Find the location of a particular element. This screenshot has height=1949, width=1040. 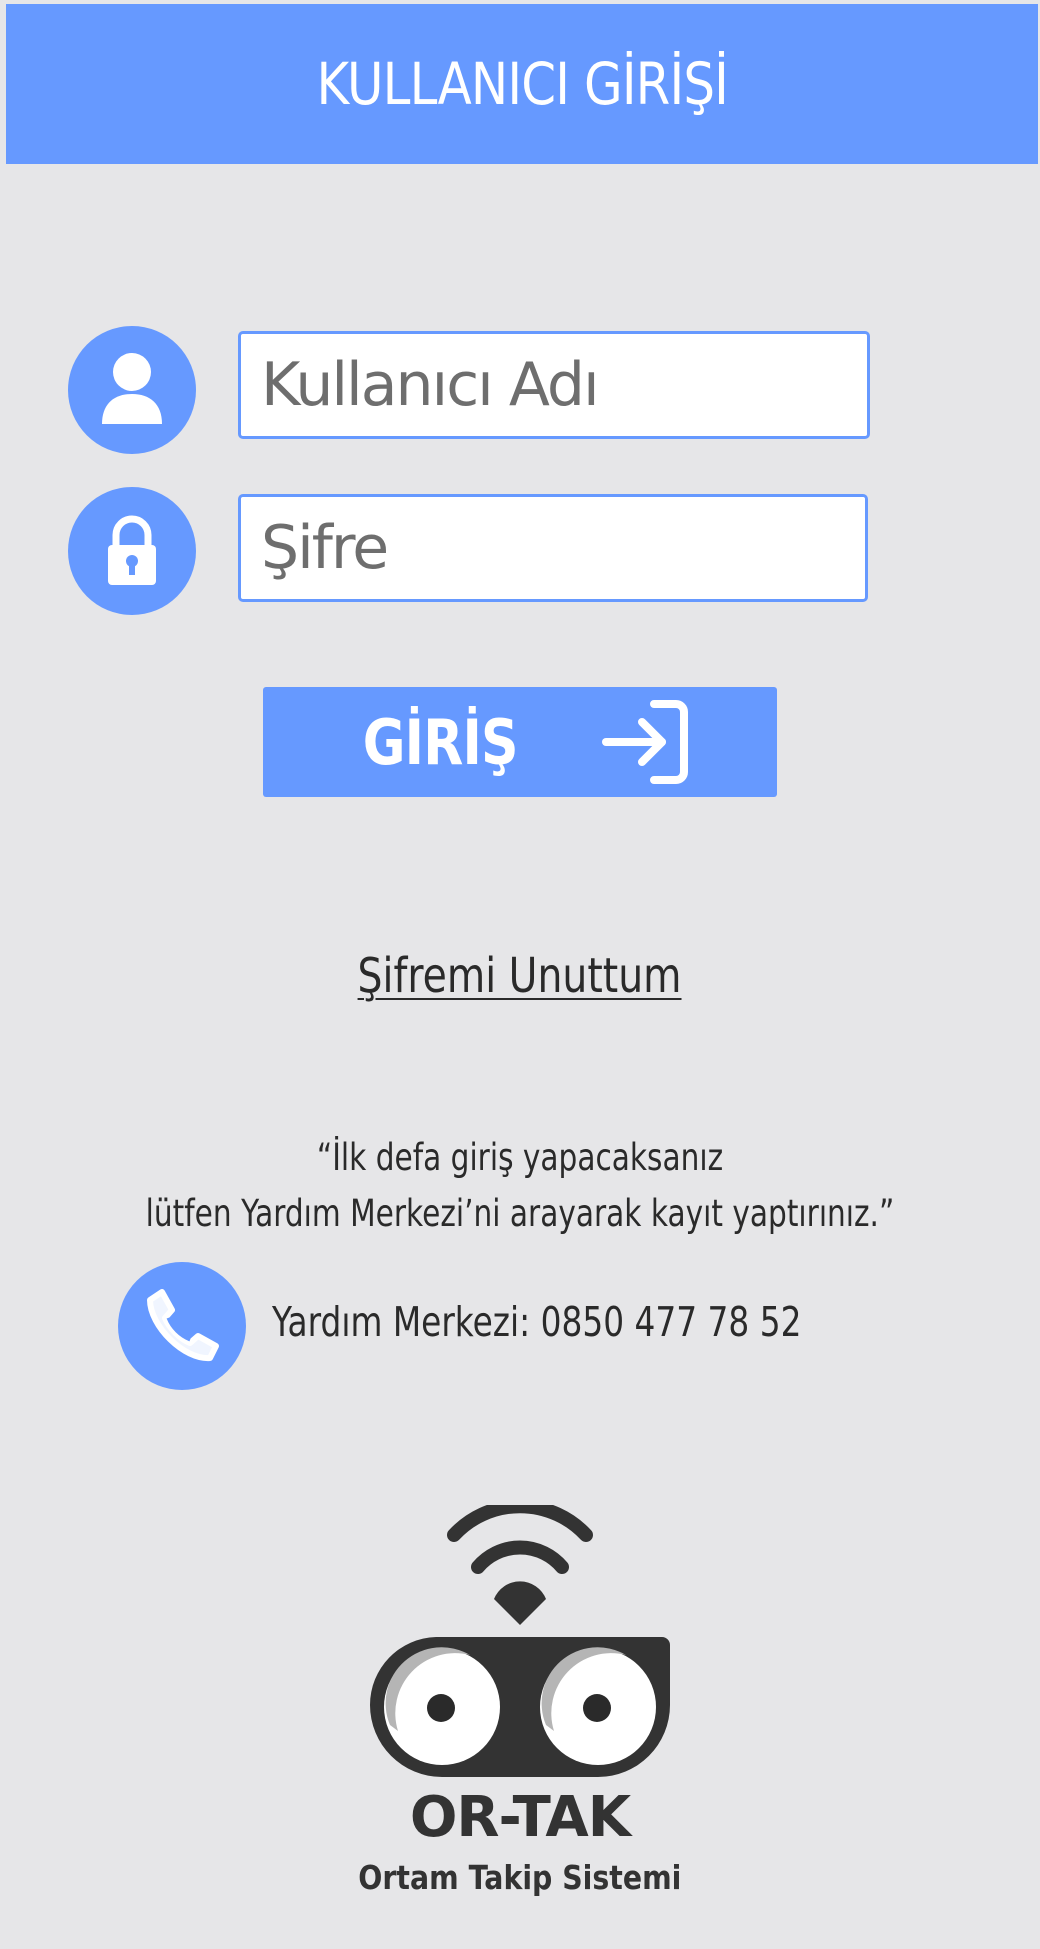

brand-tagline: Ortam Takip Sistemi is located at coordinates (520, 1877).